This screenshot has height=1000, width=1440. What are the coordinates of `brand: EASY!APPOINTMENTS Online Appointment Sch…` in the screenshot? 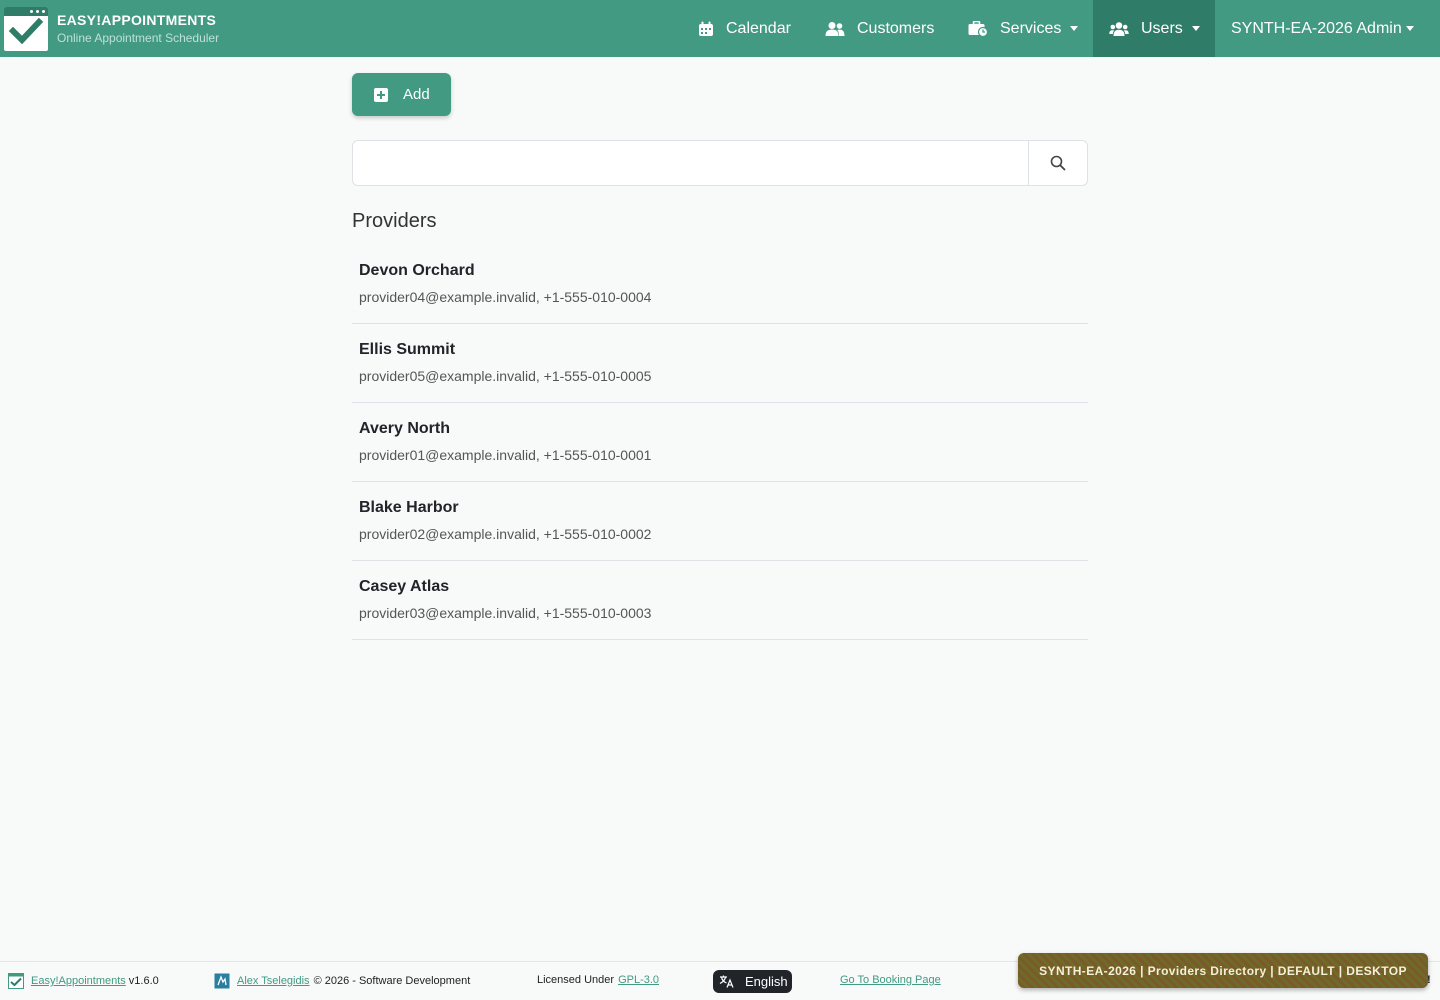 It's located at (109, 28).